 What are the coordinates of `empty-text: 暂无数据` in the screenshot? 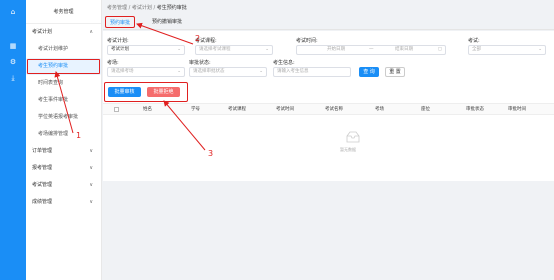 It's located at (348, 149).